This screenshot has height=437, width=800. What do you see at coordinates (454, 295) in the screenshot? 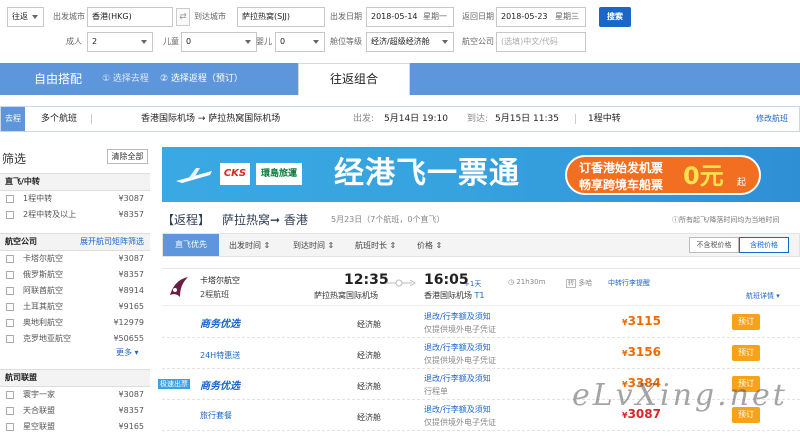
I see `arr-airport: 香港国际机场 T1` at bounding box center [454, 295].